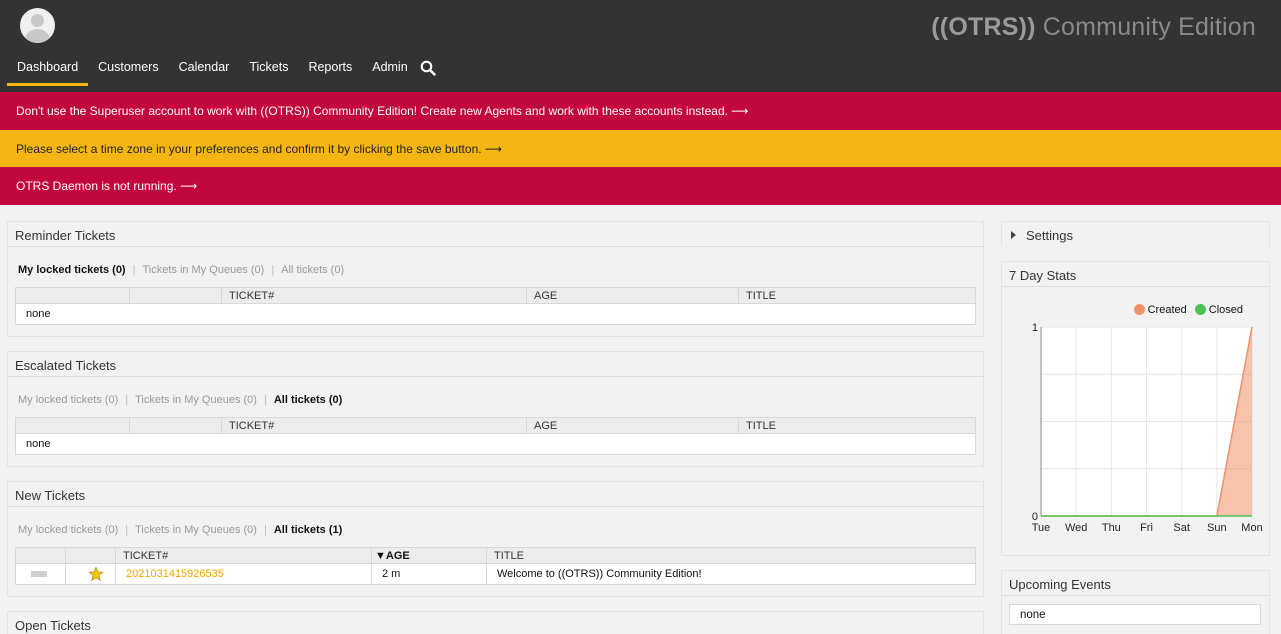 Image resolution: width=1281 pixels, height=634 pixels. Describe the element at coordinates (429, 555) in the screenshot. I see `col-age-sorted: ▼AGE` at that location.